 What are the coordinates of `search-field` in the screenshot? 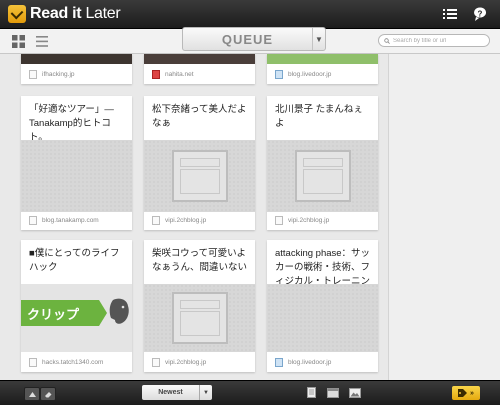 It's located at (434, 40).